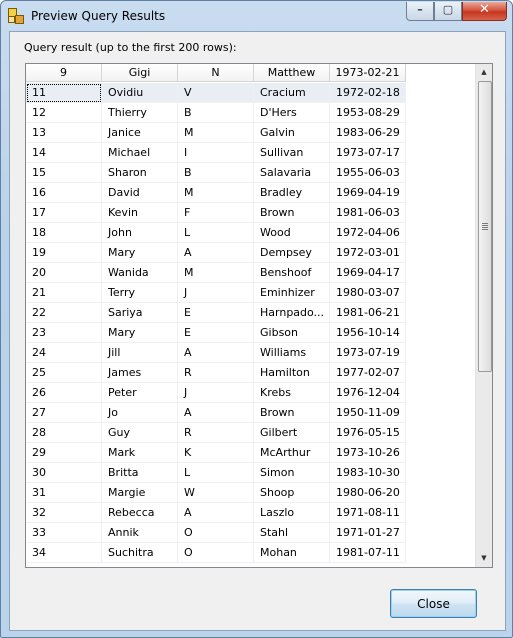 This screenshot has width=513, height=638. I want to click on table-row: 20 Wanida M Benshoof 1969-04-17, so click(216, 273).